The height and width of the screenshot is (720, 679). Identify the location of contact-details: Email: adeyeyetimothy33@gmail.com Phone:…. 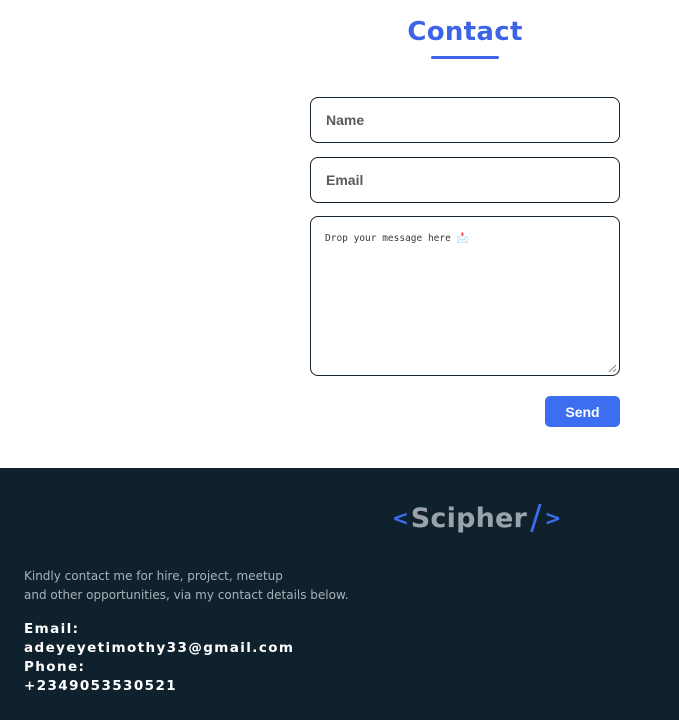
(159, 658).